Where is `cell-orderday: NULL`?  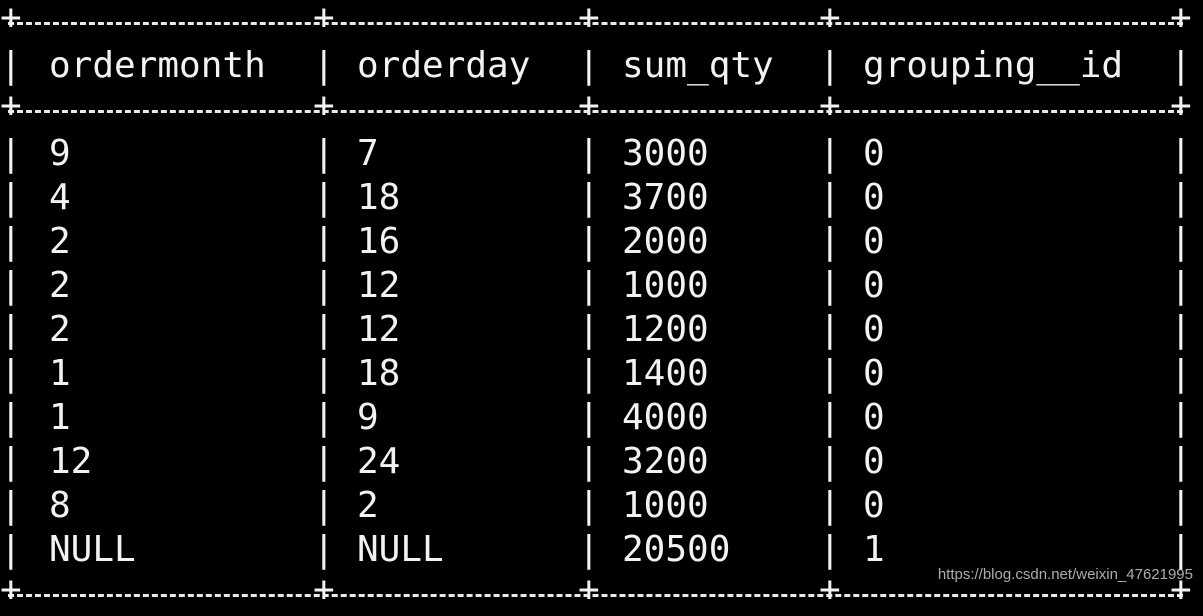
cell-orderday: NULL is located at coordinates (400, 549).